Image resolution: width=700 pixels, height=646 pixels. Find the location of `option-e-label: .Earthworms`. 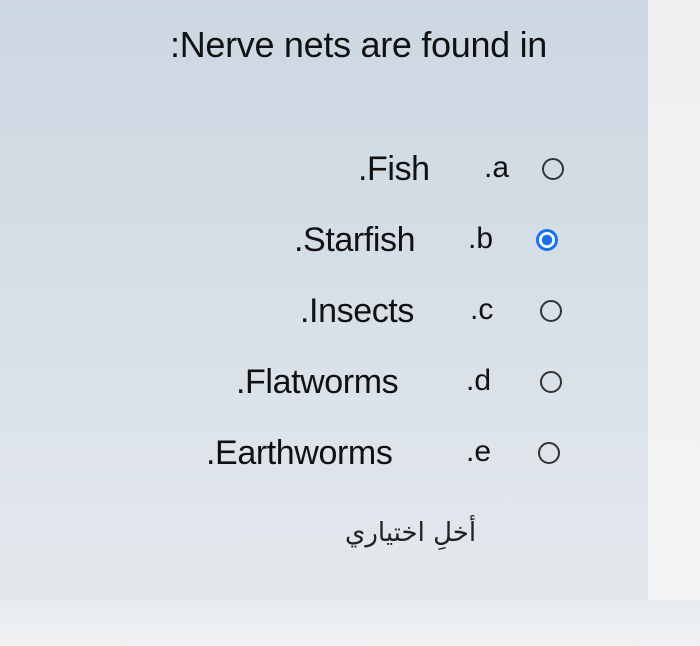

option-e-label: .Earthworms is located at coordinates (299, 453).